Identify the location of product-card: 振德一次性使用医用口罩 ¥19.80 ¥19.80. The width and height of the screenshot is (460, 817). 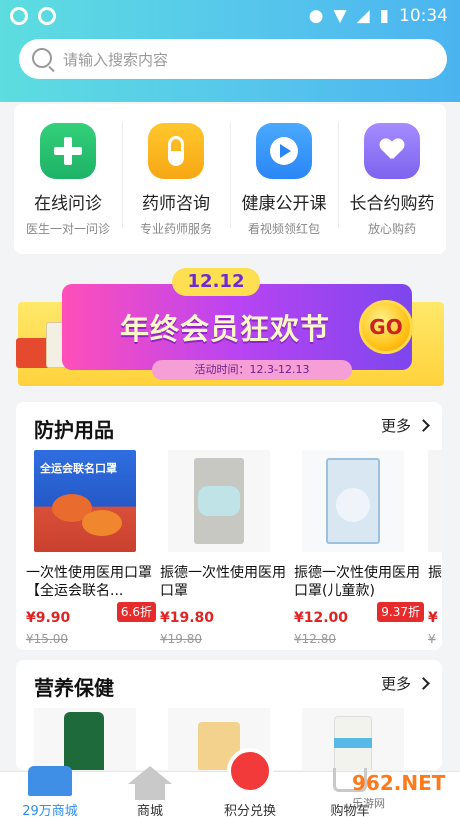
(227, 548).